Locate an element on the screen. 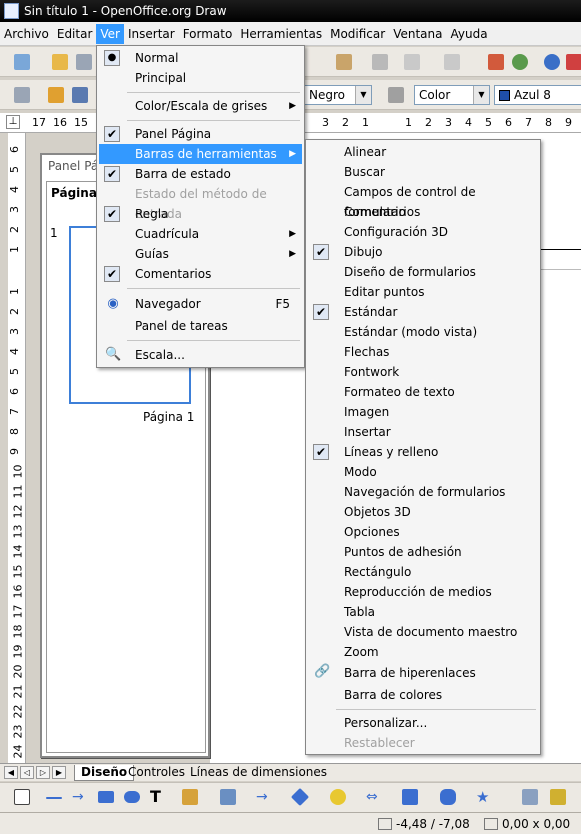 The width and height of the screenshot is (581, 834). styles-icon is located at coordinates (22, 95).